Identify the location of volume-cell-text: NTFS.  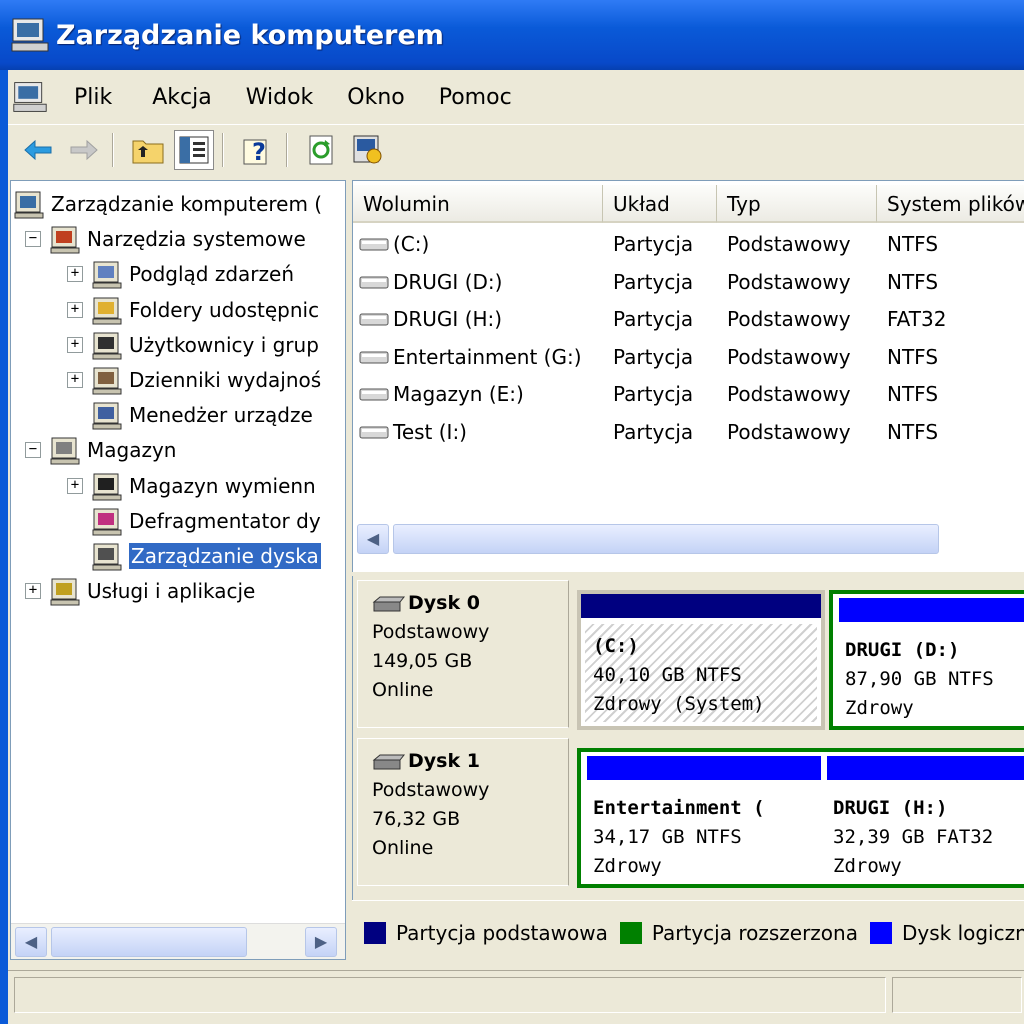
(913, 244).